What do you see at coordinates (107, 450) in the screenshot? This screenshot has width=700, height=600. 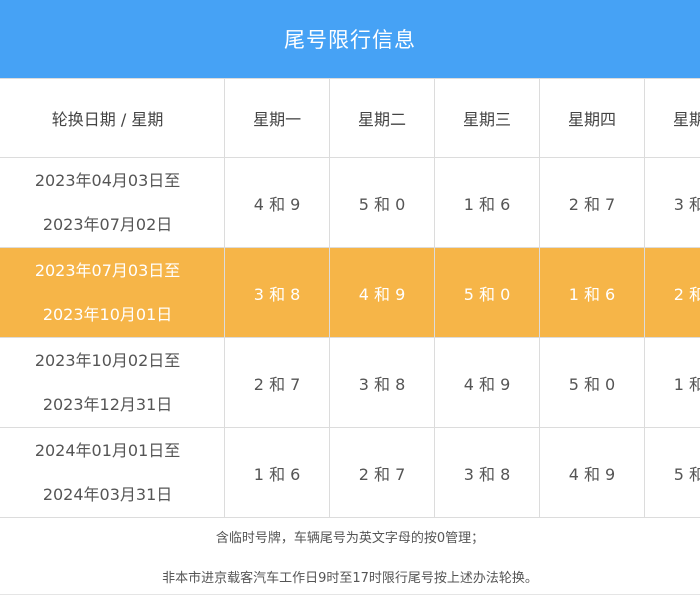 I see `period-start: 2024年01月01日至` at bounding box center [107, 450].